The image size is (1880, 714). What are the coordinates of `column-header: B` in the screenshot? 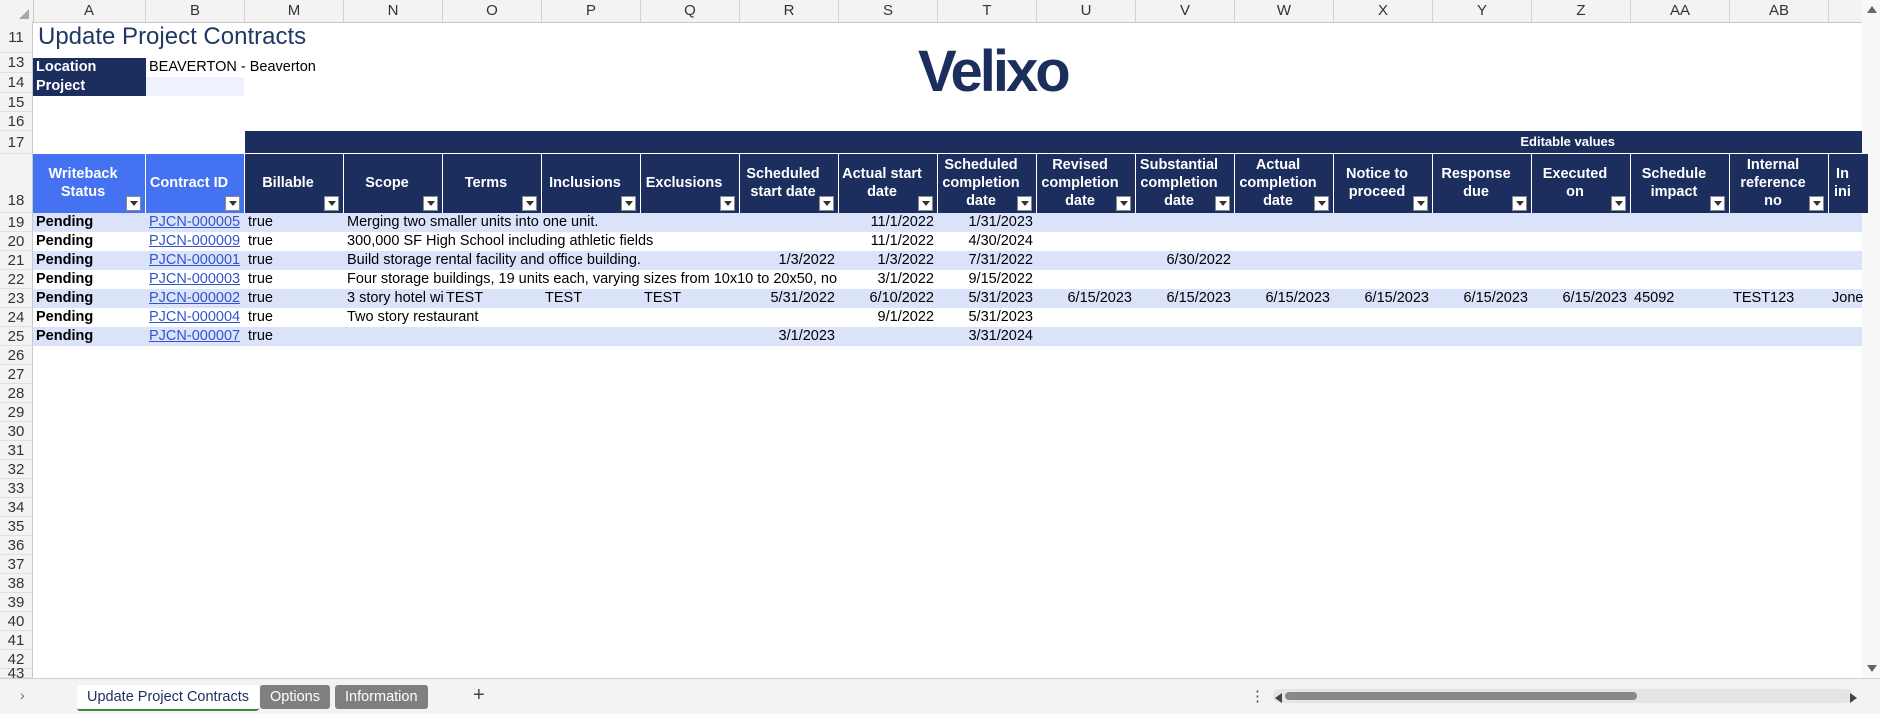 It's located at (195, 11).